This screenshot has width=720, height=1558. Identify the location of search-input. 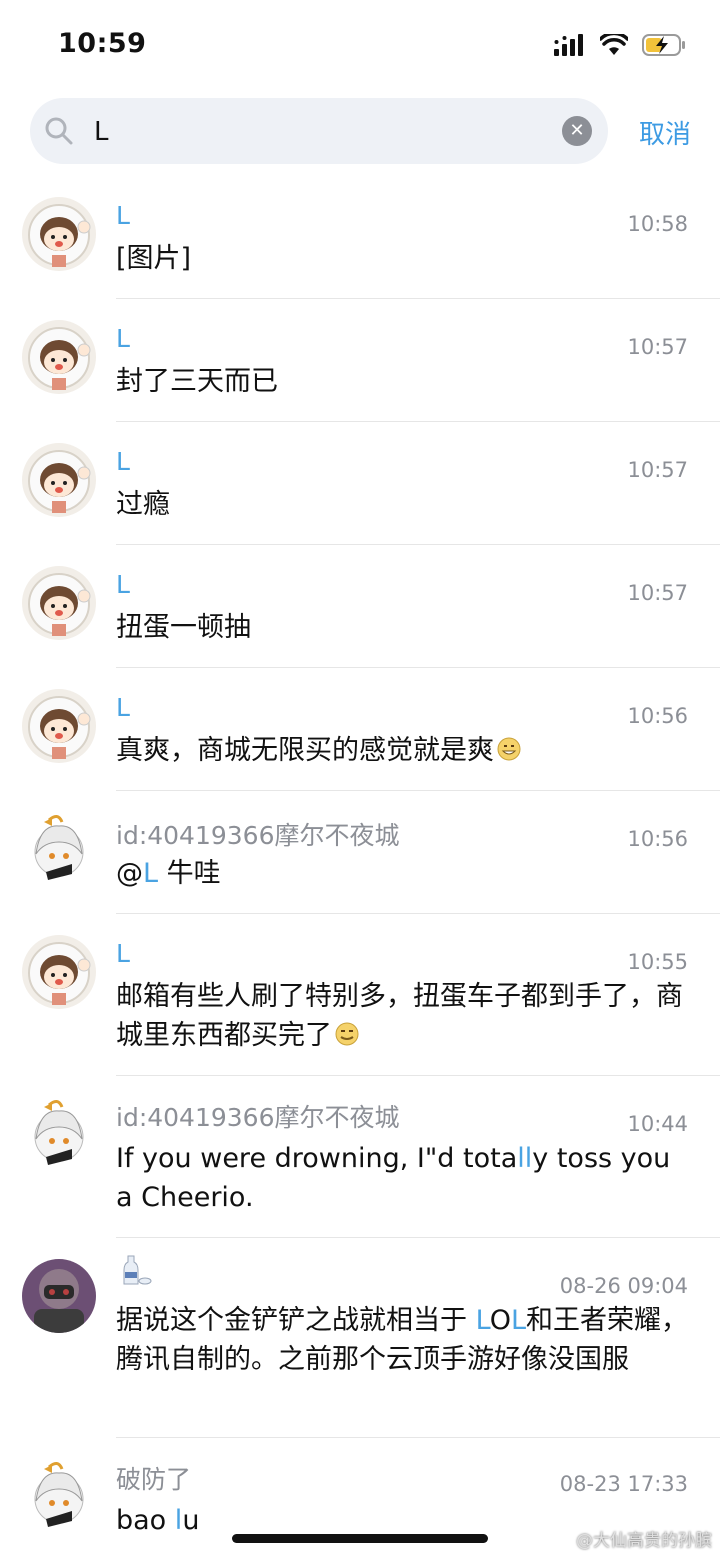
(314, 132).